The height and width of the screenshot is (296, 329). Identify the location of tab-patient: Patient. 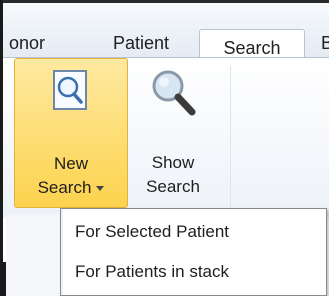
(141, 43).